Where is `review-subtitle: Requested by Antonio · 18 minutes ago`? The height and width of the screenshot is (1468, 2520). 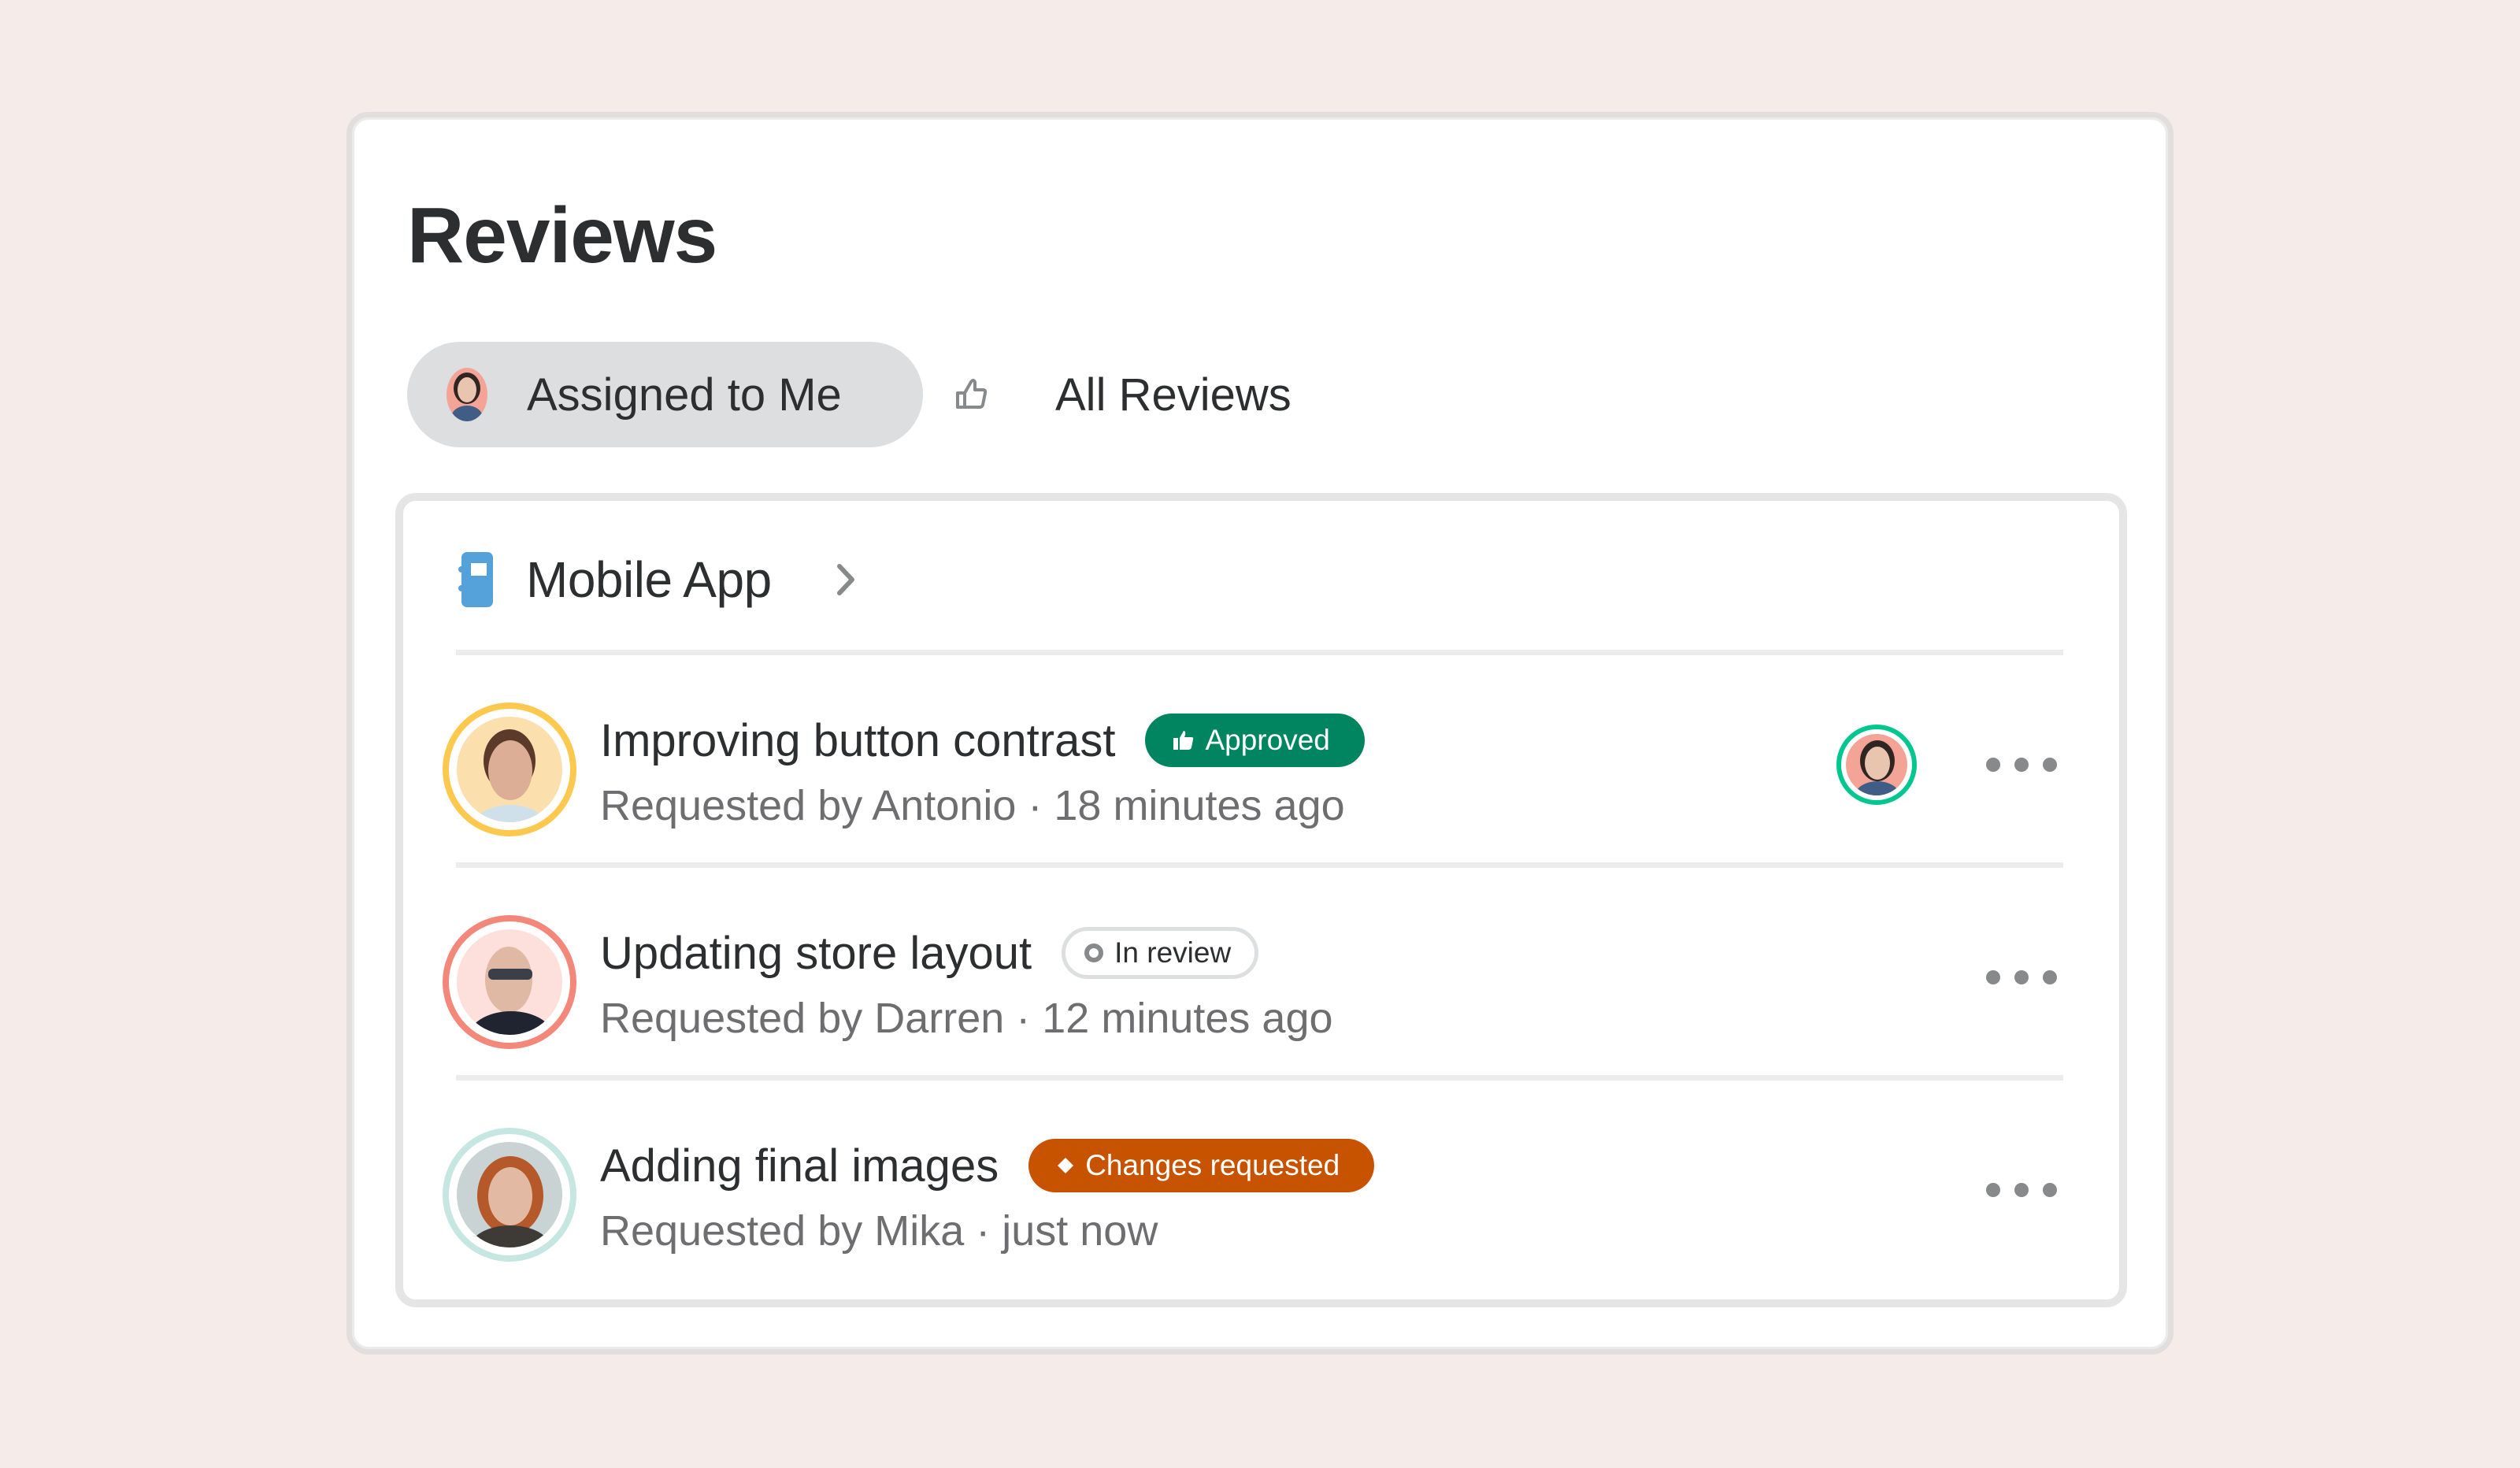
review-subtitle: Requested by Antonio · 18 minutes ago is located at coordinates (972, 806).